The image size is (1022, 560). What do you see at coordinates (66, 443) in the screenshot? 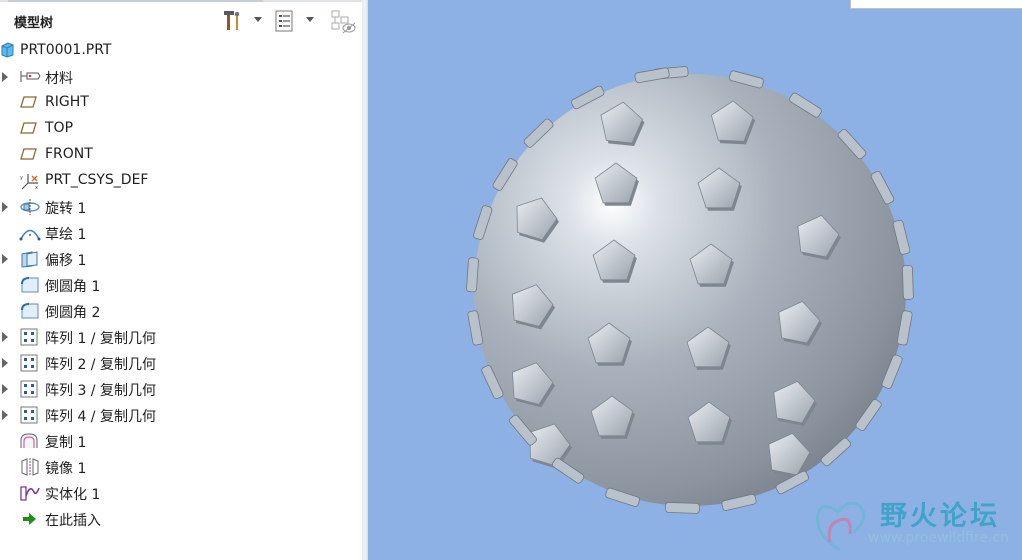
I see `tree-item-label: 复制 1` at bounding box center [66, 443].